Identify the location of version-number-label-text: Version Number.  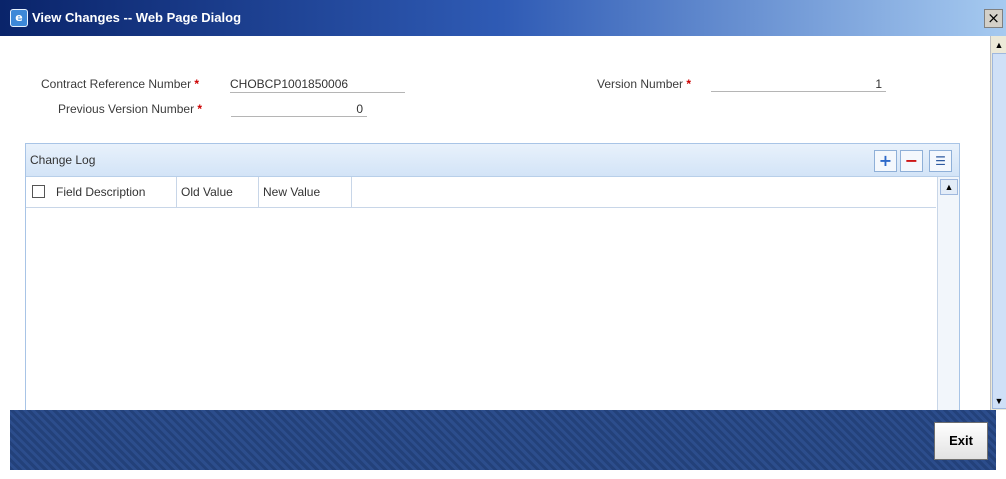
(640, 84).